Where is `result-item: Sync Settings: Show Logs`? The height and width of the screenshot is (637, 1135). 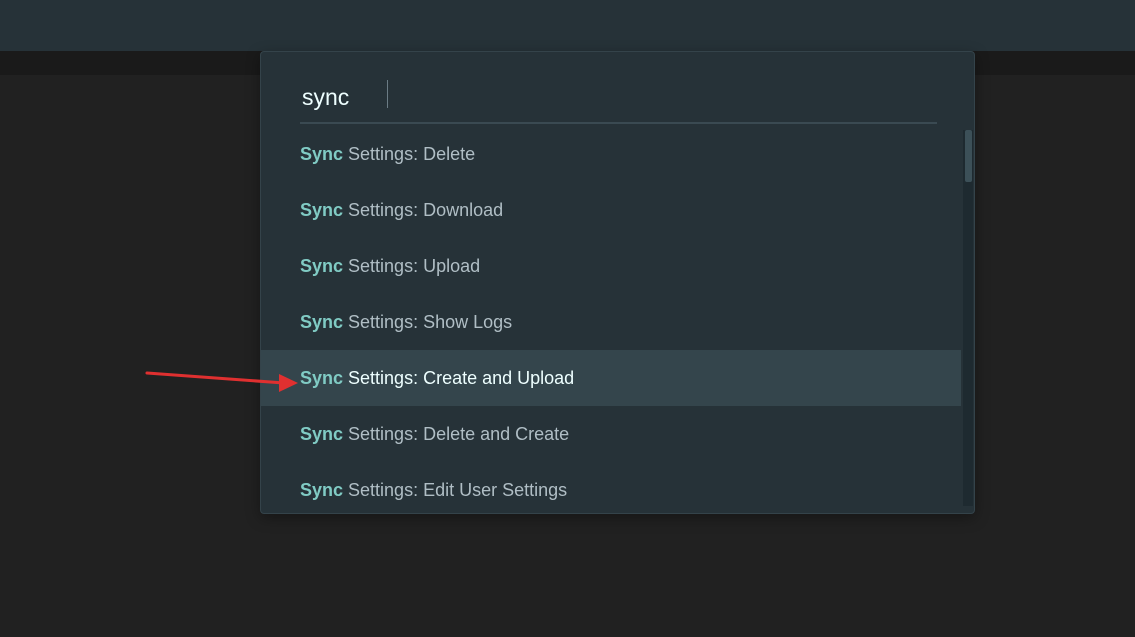 result-item: Sync Settings: Show Logs is located at coordinates (611, 322).